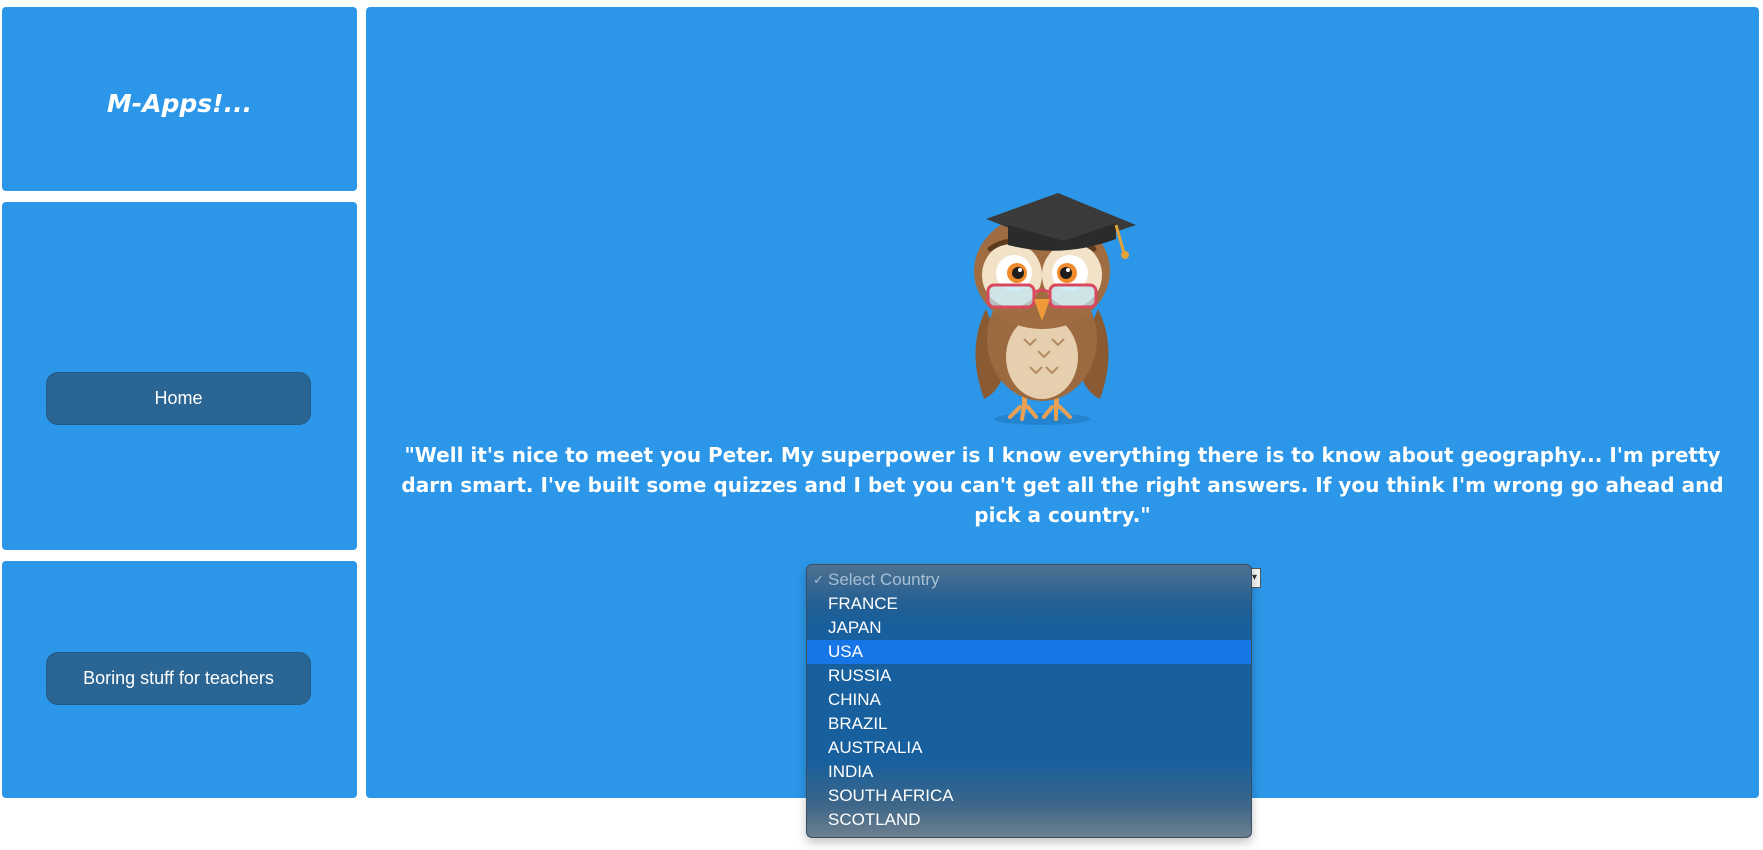 This screenshot has height=850, width=1763. I want to click on country-option-brazil: BRAZIL, so click(1029, 724).